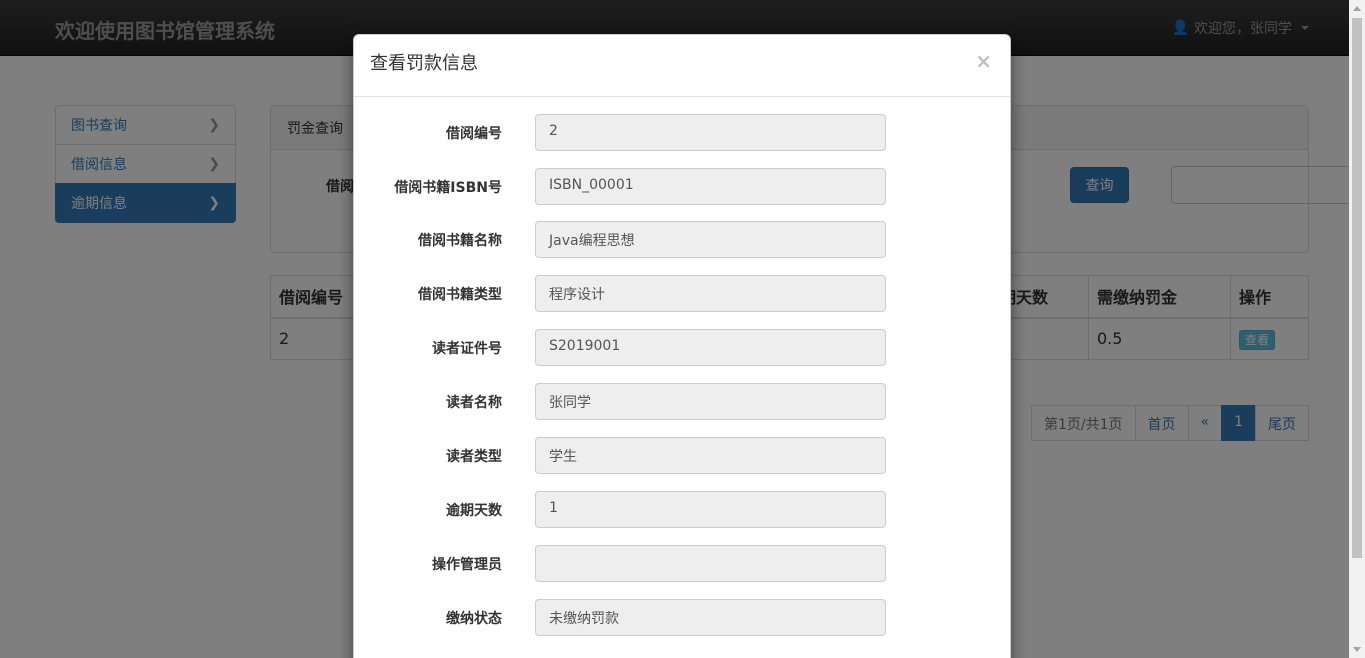 The height and width of the screenshot is (658, 1365). Describe the element at coordinates (710, 563) in the screenshot. I see `operator-field` at that location.